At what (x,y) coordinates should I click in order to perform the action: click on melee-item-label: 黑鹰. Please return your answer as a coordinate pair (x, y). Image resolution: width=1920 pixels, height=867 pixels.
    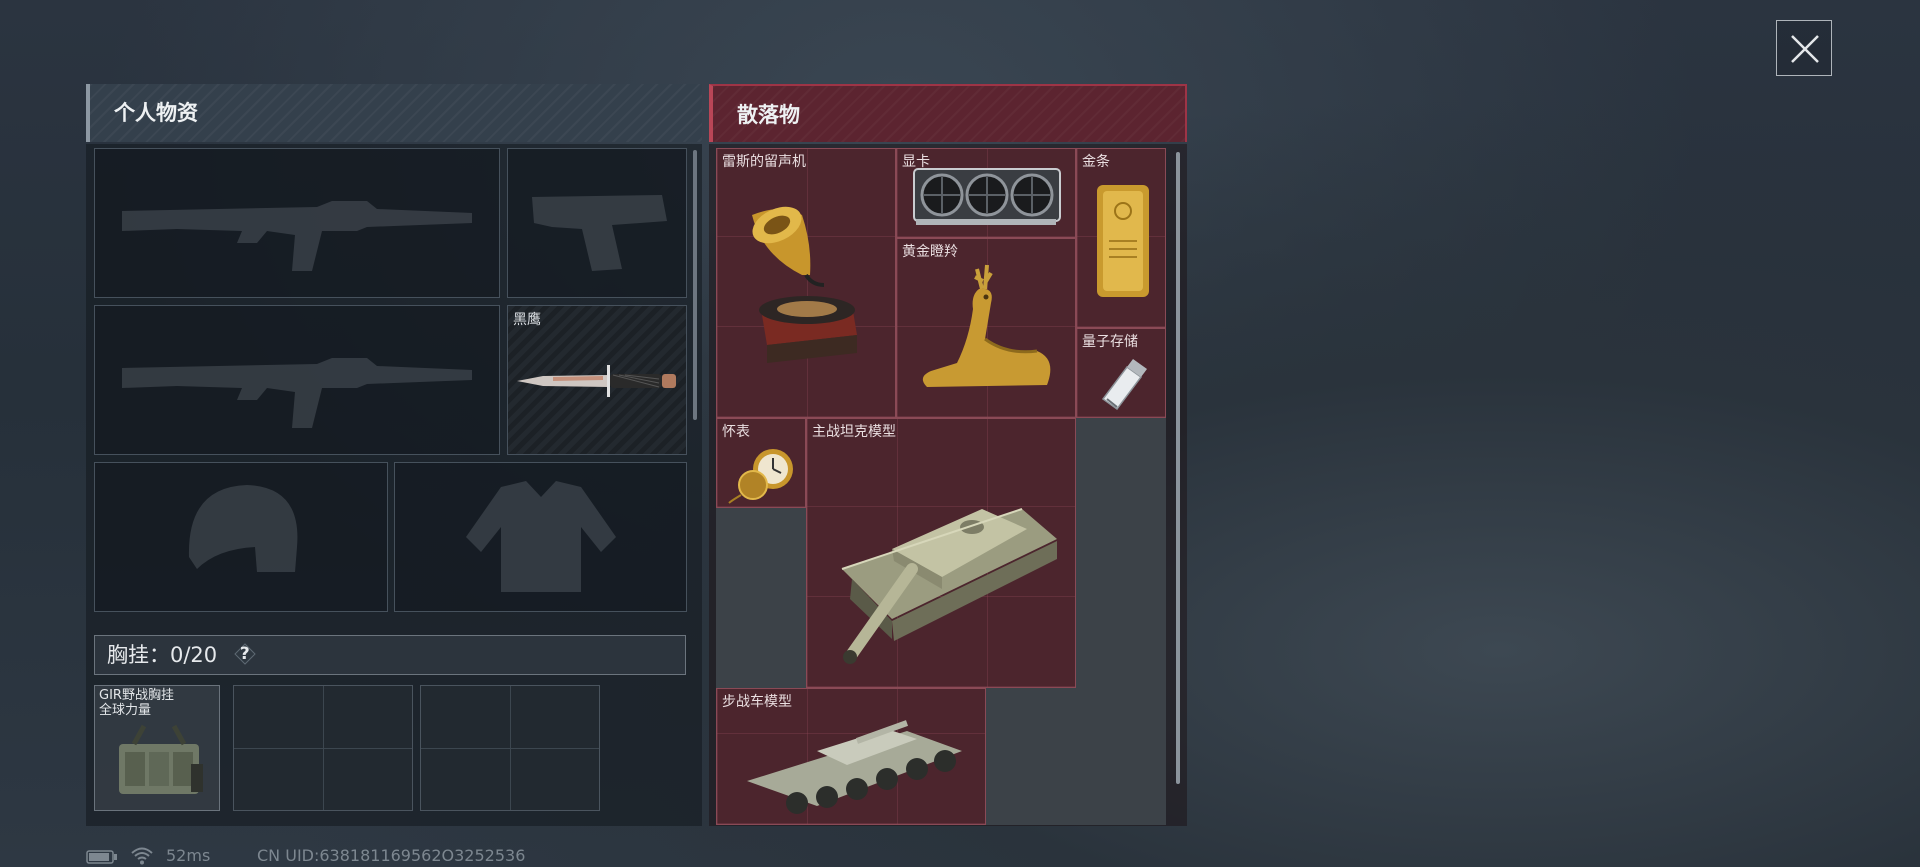
    Looking at the image, I should click on (527, 320).